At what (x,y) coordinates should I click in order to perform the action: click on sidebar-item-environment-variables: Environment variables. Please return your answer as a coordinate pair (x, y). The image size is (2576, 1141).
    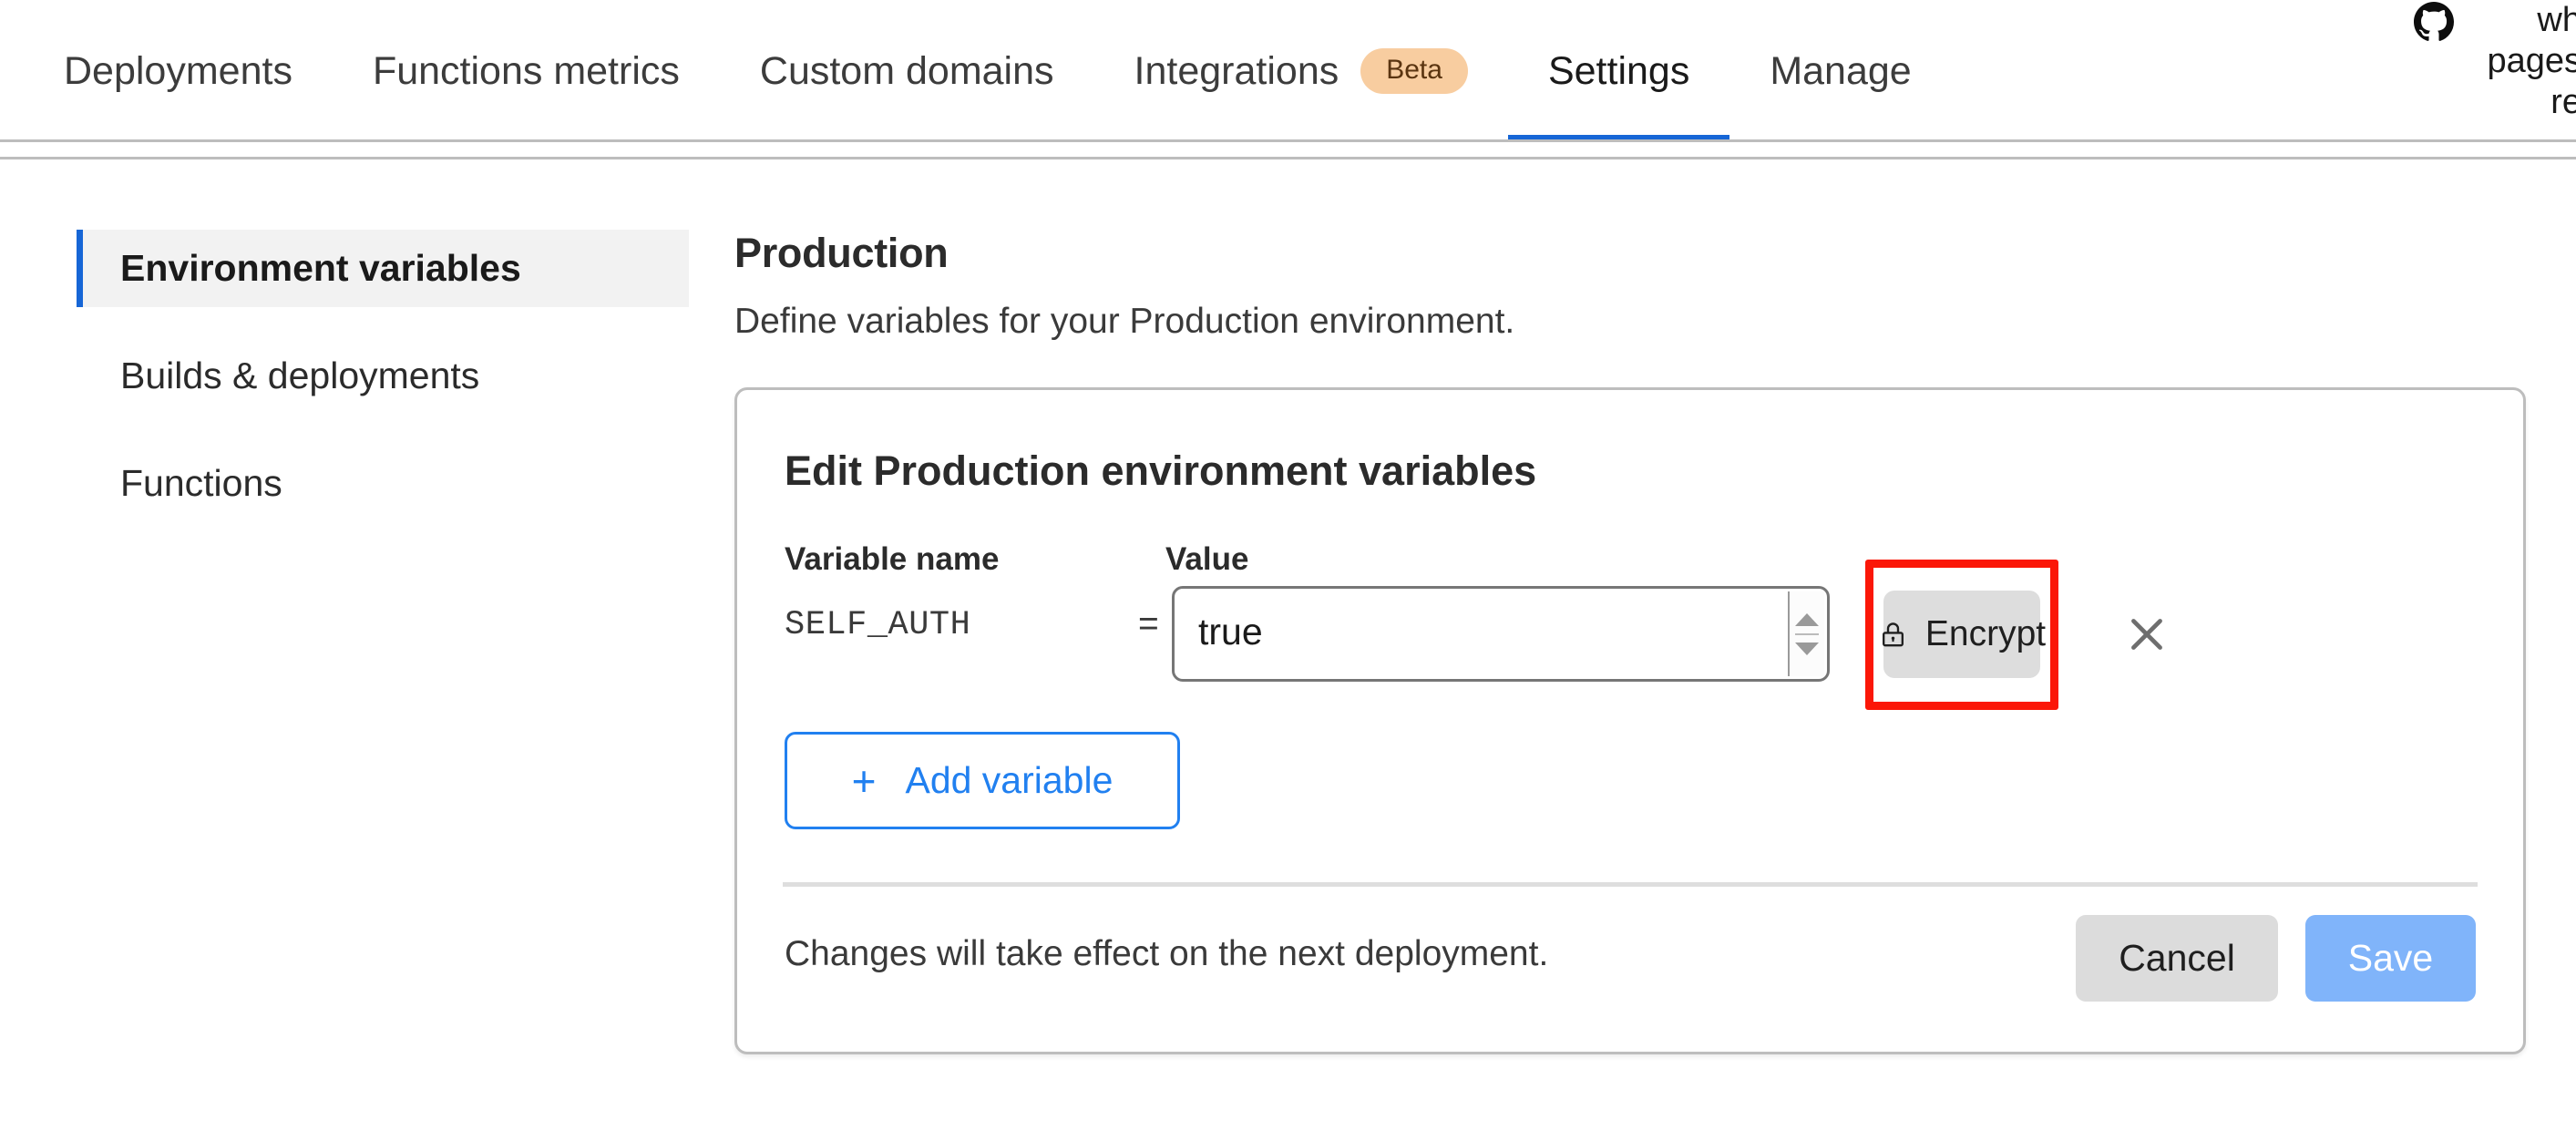
    Looking at the image, I should click on (383, 268).